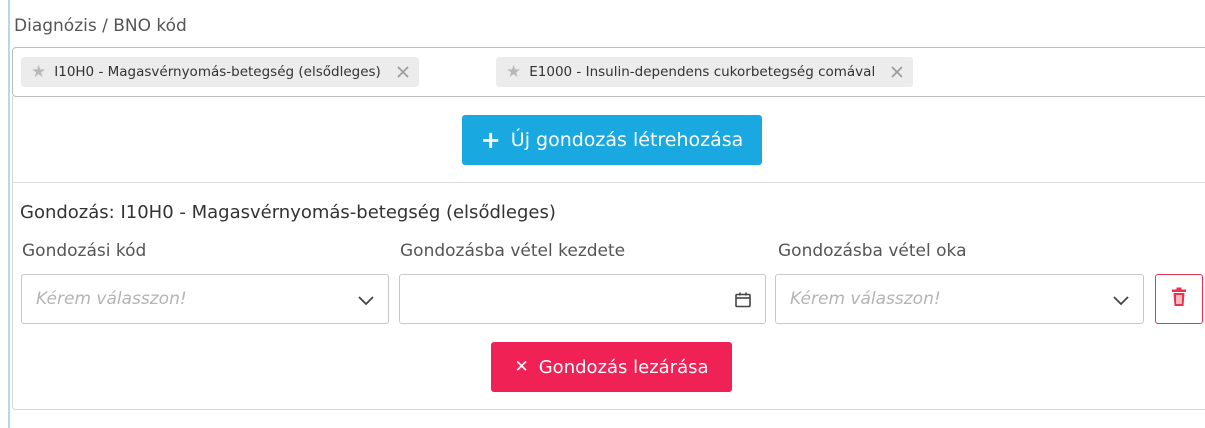  Describe the element at coordinates (743, 300) in the screenshot. I see `calendar-icon` at that location.